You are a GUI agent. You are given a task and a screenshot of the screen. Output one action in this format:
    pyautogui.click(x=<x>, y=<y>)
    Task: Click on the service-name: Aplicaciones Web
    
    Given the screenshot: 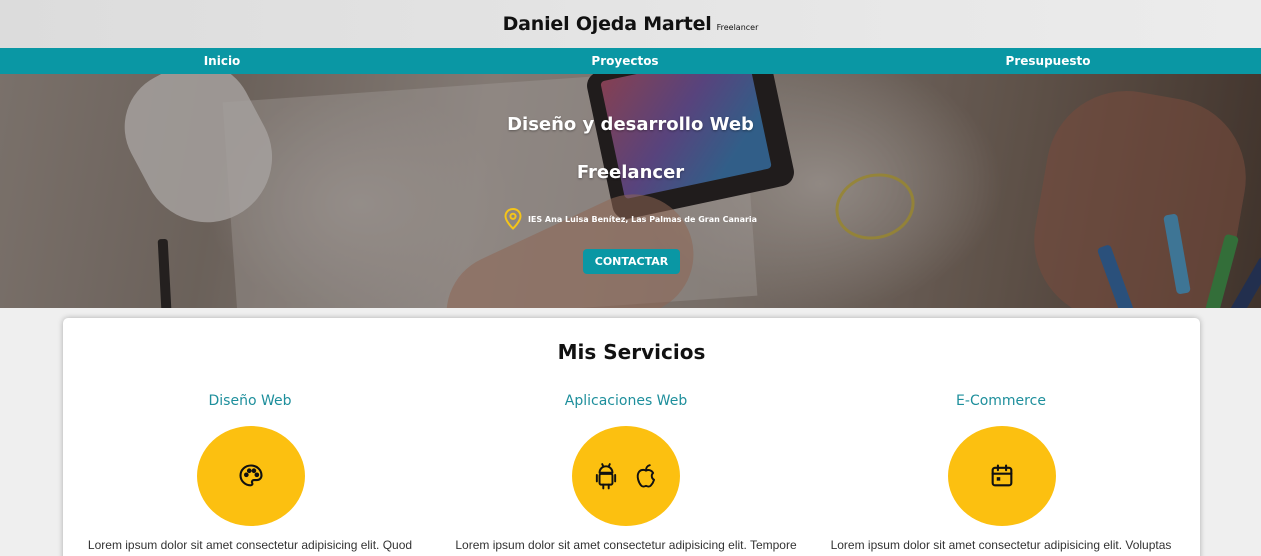 What is the action you would take?
    pyautogui.click(x=626, y=401)
    